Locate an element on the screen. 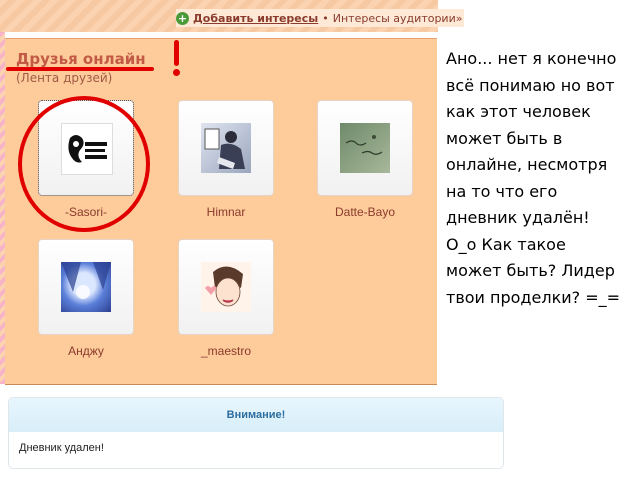  datte-avatar-art is located at coordinates (364, 145).